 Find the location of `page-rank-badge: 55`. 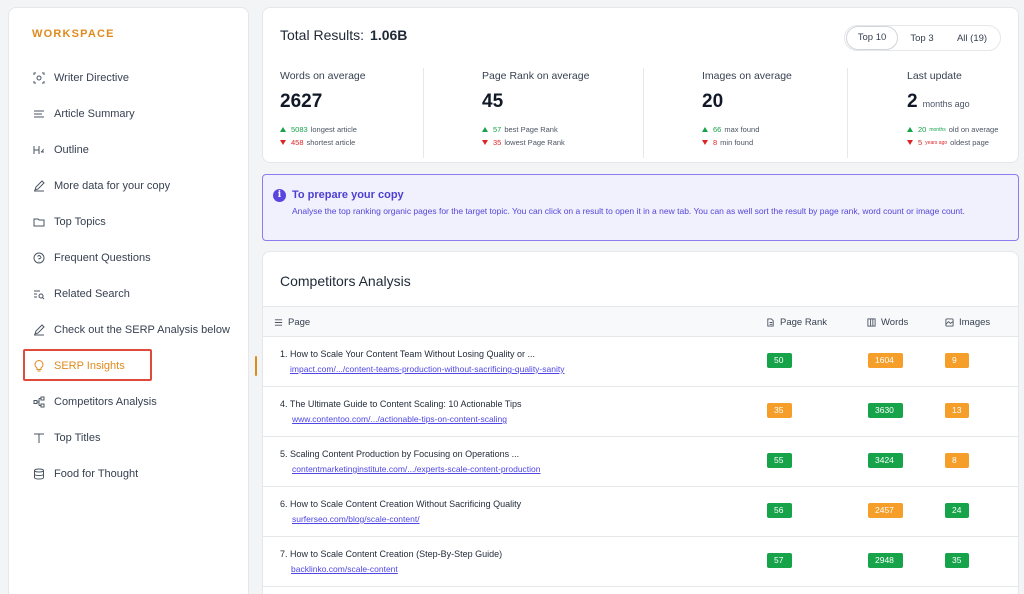

page-rank-badge: 55 is located at coordinates (779, 460).